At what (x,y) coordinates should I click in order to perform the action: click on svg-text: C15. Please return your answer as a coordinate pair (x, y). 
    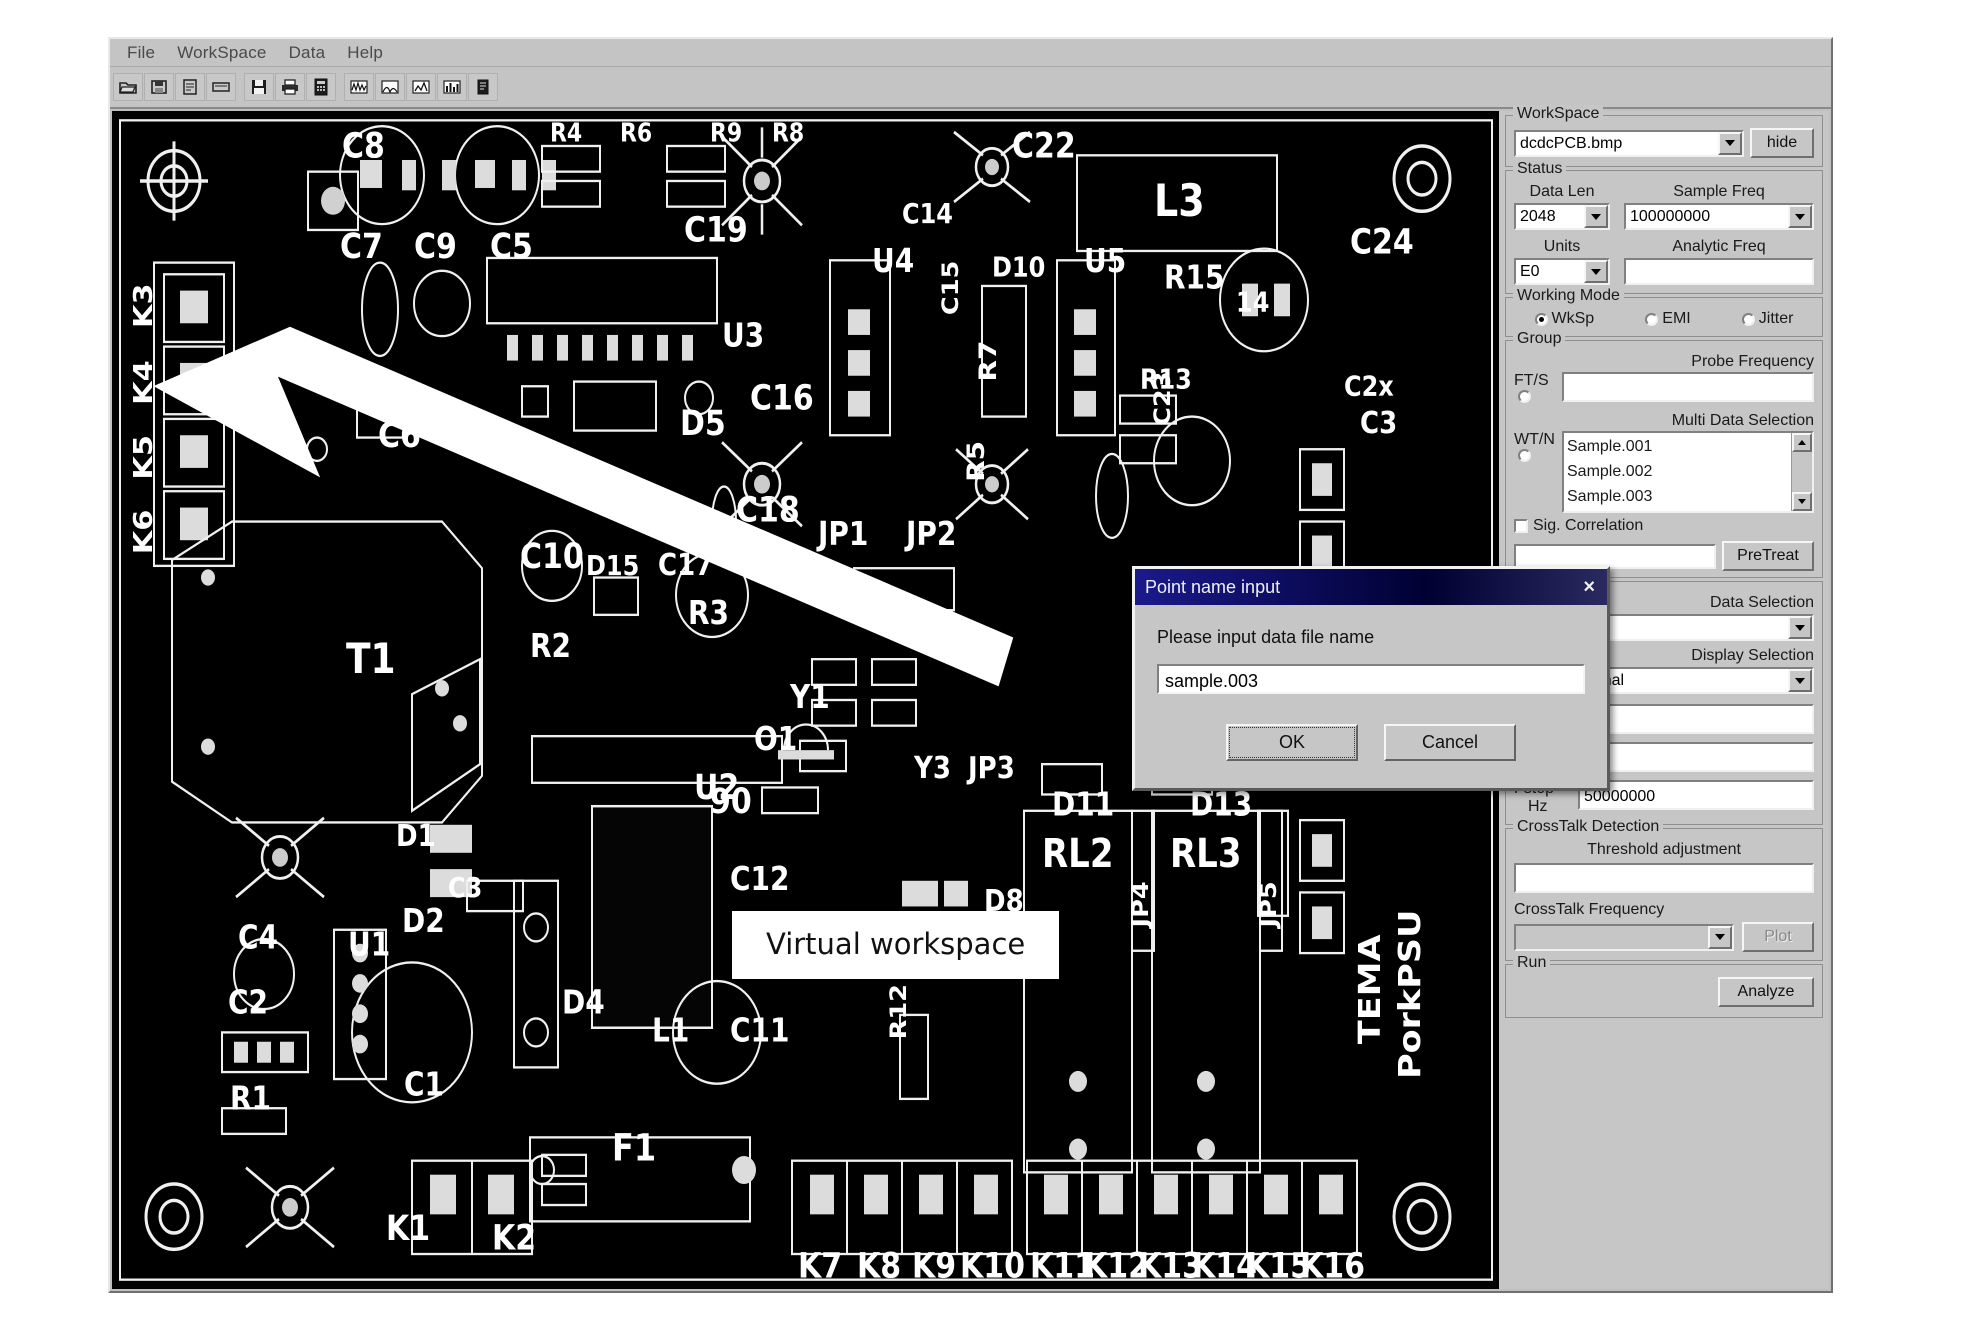
    Looking at the image, I should click on (951, 288).